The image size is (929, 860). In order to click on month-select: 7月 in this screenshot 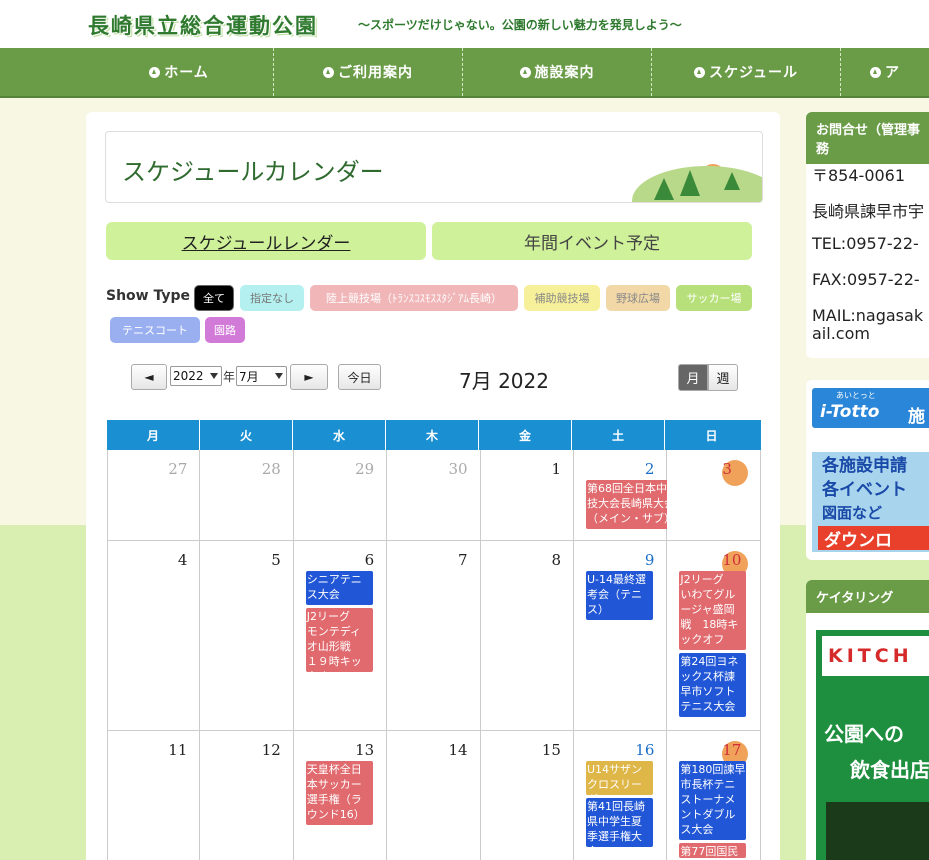, I will do `click(261, 376)`.